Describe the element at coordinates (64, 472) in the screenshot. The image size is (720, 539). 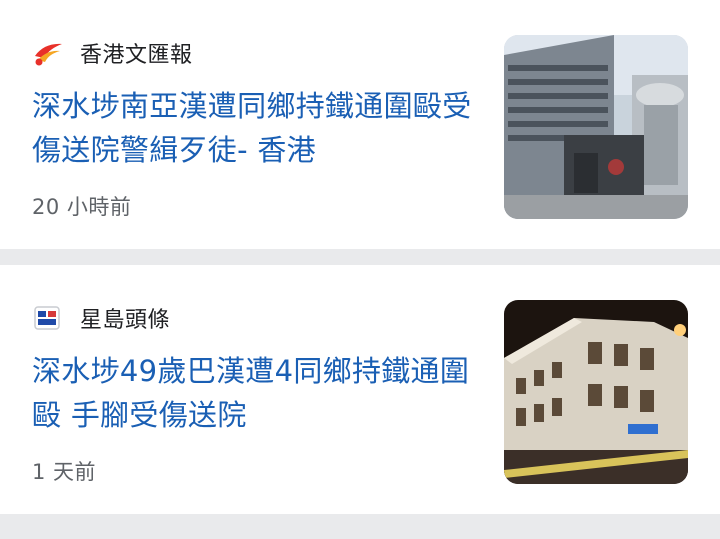
I see `published-time: 1 天前` at that location.